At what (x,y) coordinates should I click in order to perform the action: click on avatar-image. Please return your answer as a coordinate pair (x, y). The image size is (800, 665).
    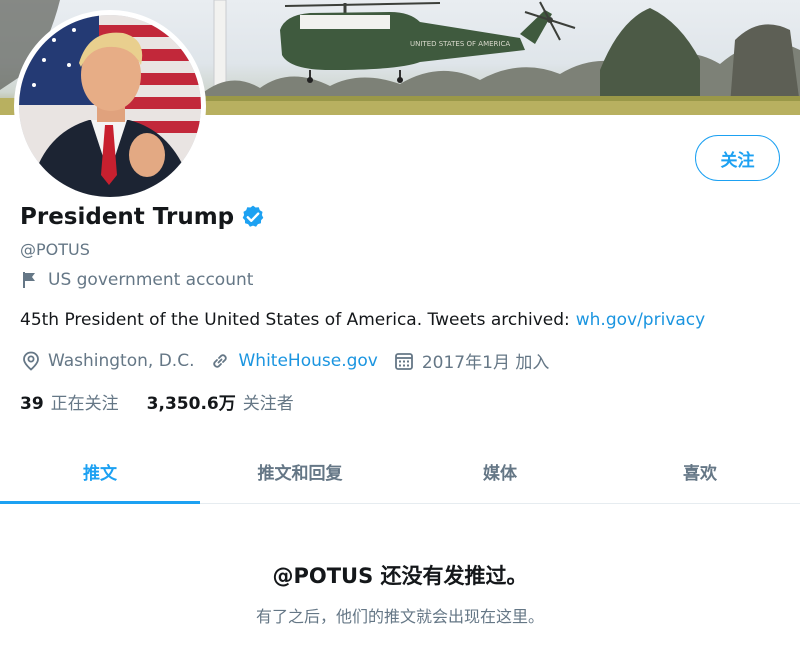
    Looking at the image, I should click on (110, 106).